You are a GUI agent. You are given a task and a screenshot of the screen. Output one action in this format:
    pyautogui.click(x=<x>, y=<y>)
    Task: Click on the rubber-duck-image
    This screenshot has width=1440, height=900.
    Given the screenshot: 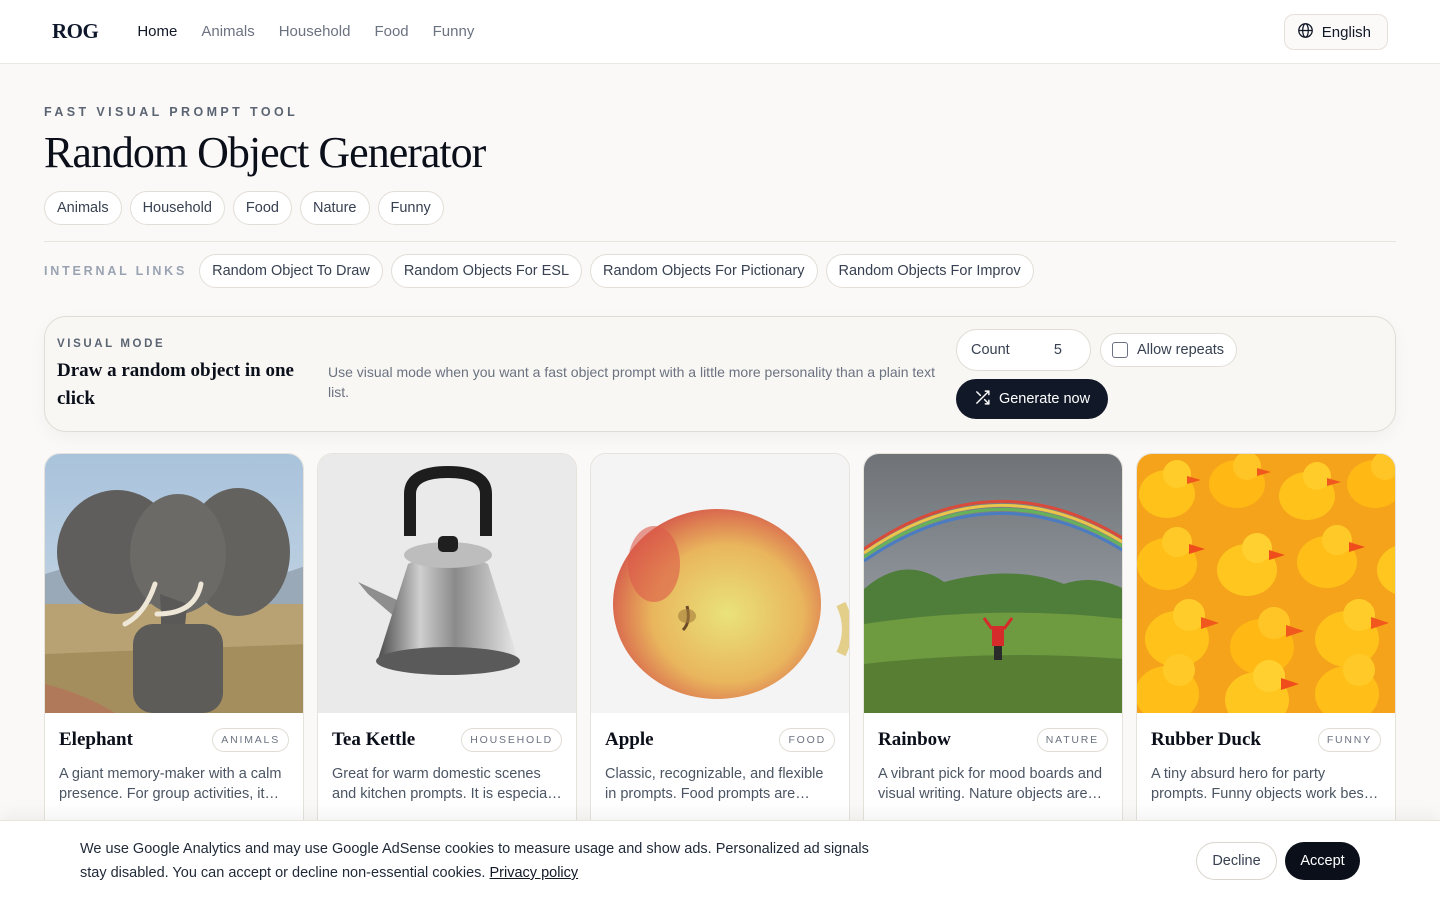 What is the action you would take?
    pyautogui.click(x=1266, y=583)
    